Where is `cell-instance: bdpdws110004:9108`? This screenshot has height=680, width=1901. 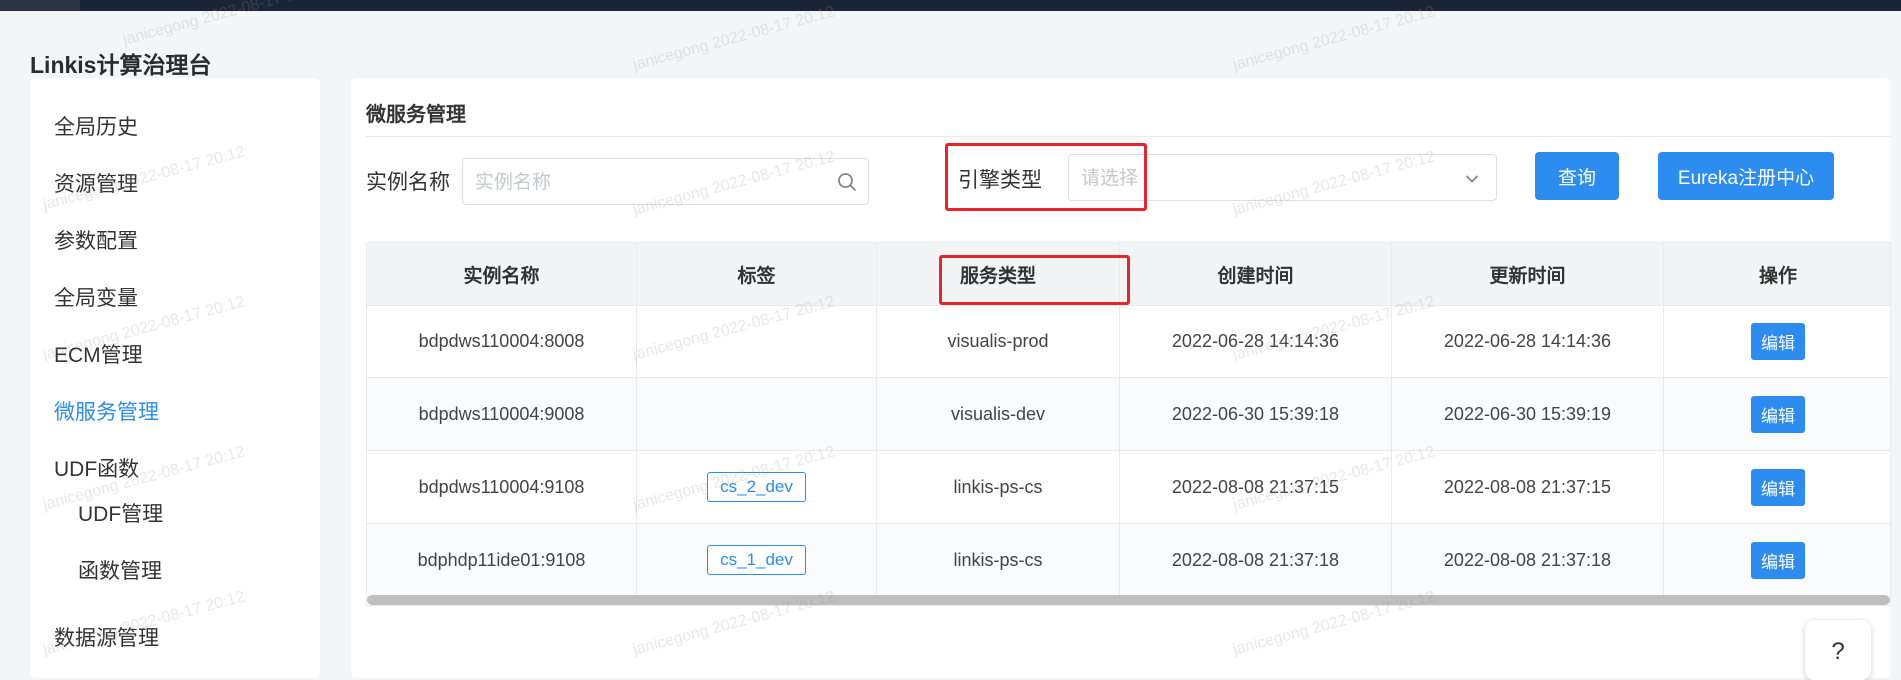 cell-instance: bdpdws110004:9108 is located at coordinates (502, 487).